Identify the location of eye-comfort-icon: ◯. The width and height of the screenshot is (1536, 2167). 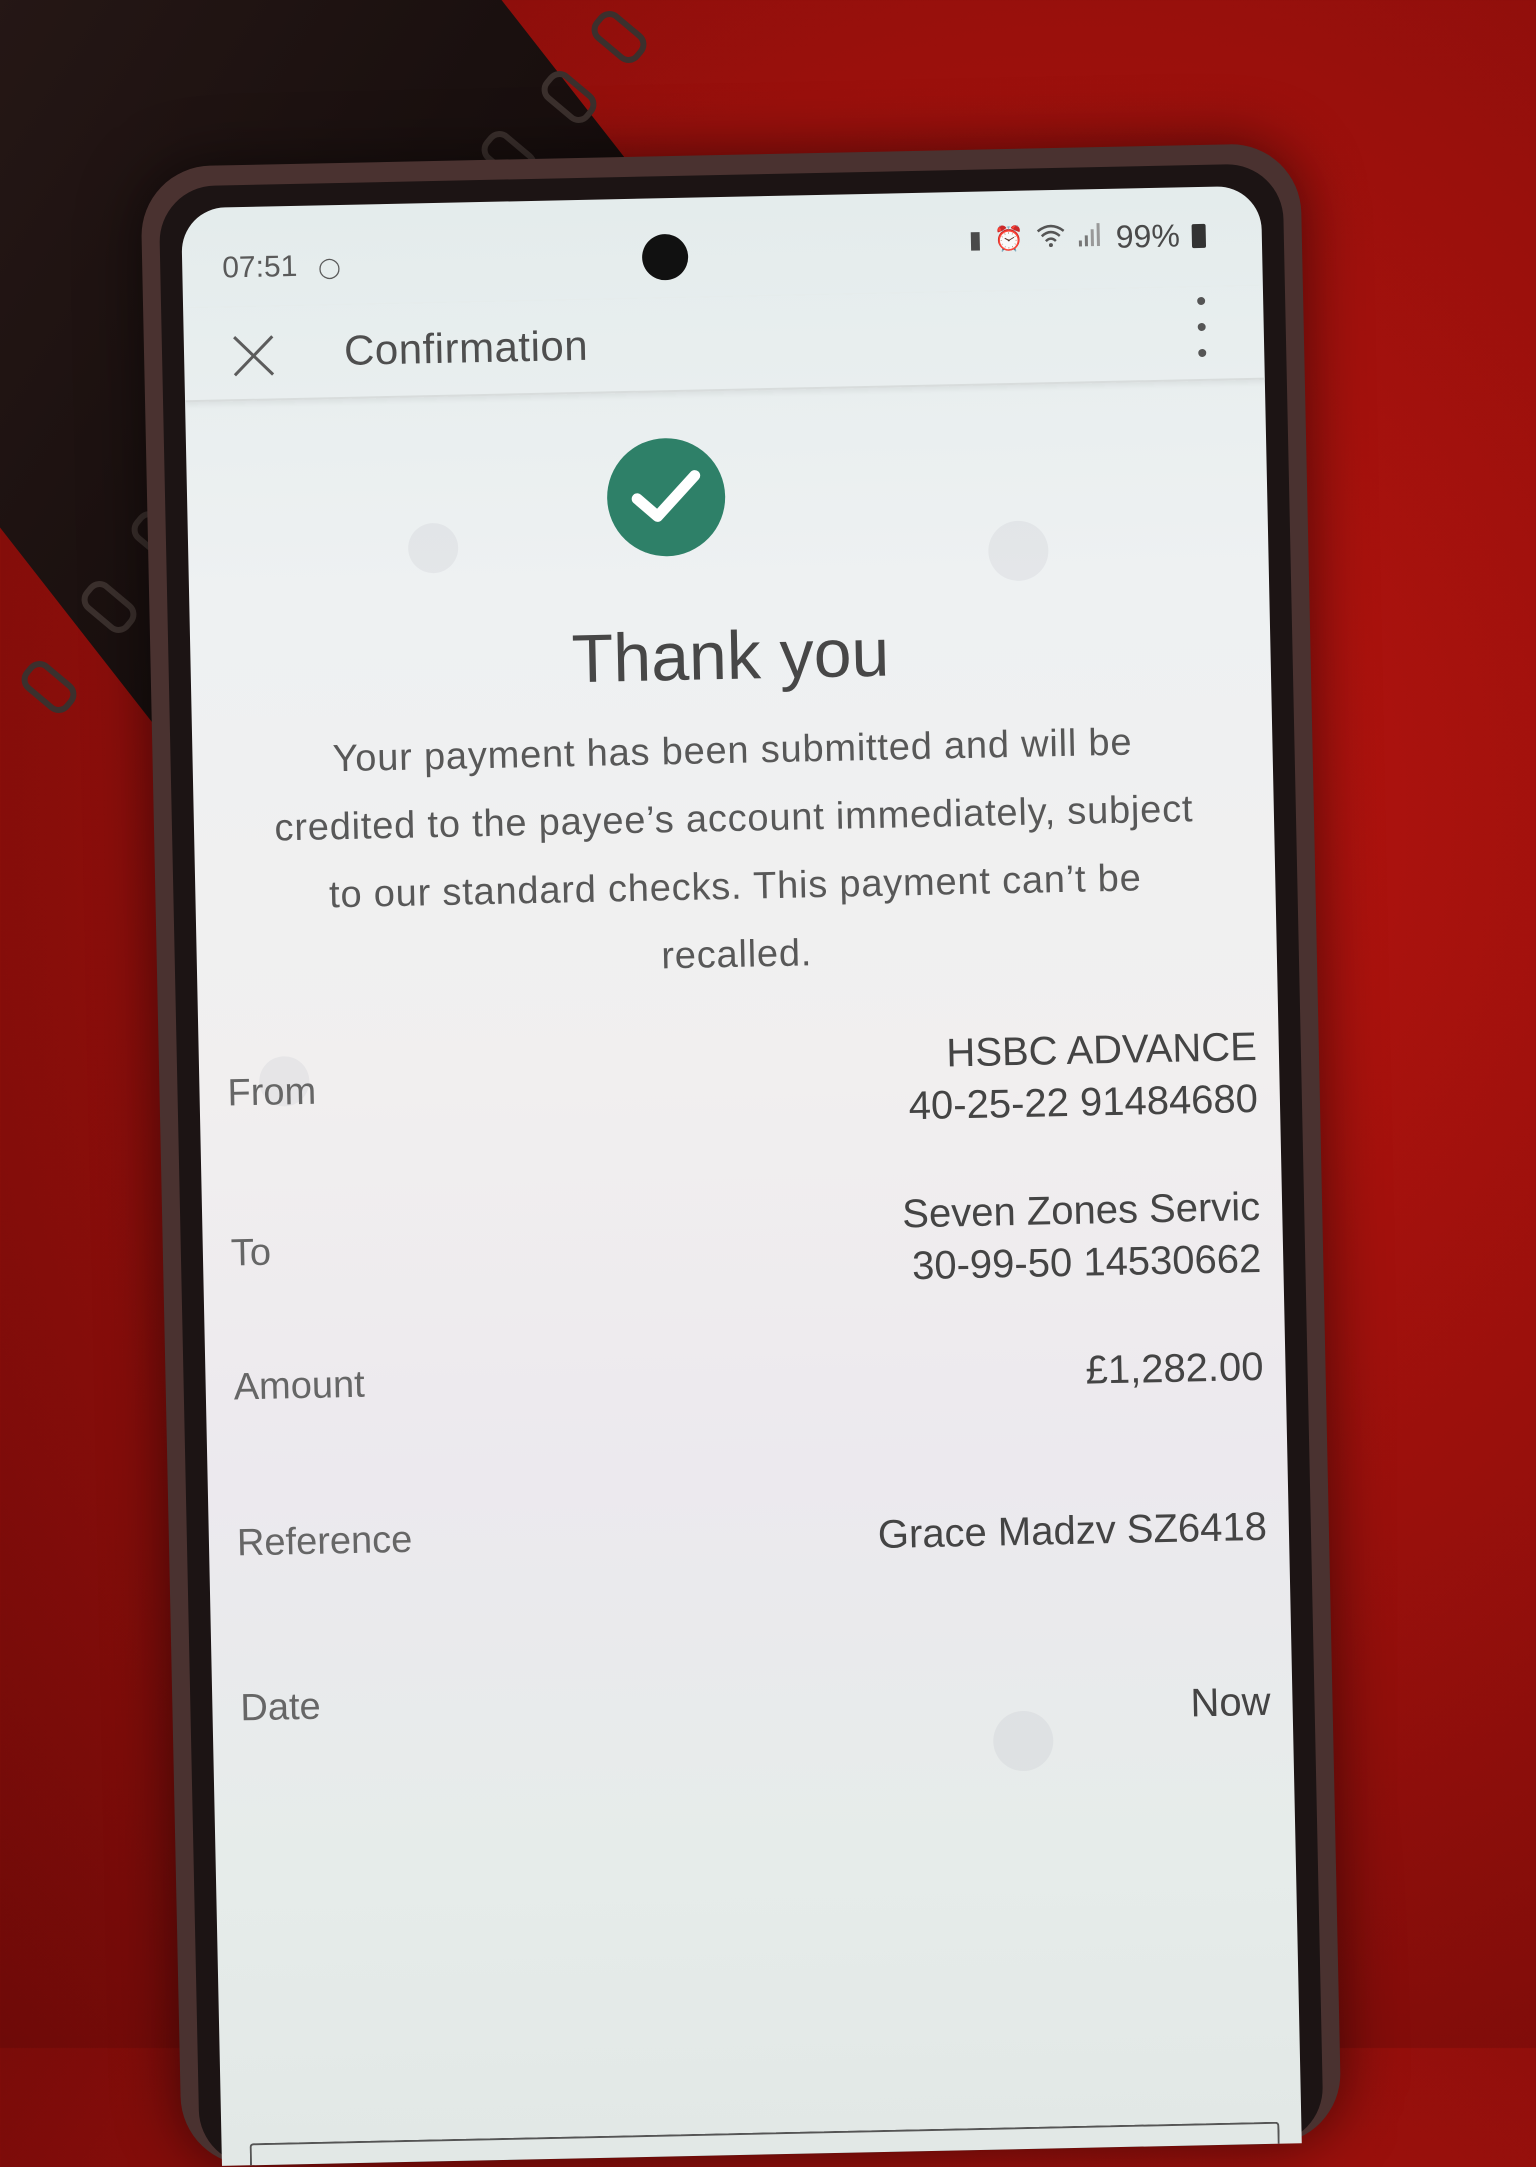
(329, 268).